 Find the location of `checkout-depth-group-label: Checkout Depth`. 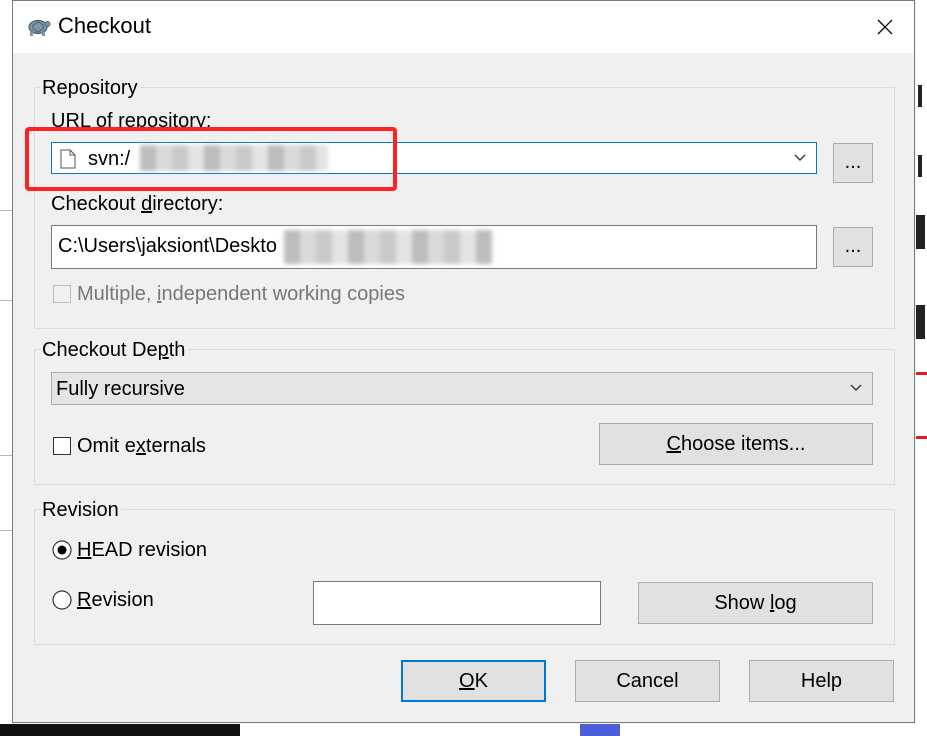

checkout-depth-group-label: Checkout Depth is located at coordinates (114, 350).